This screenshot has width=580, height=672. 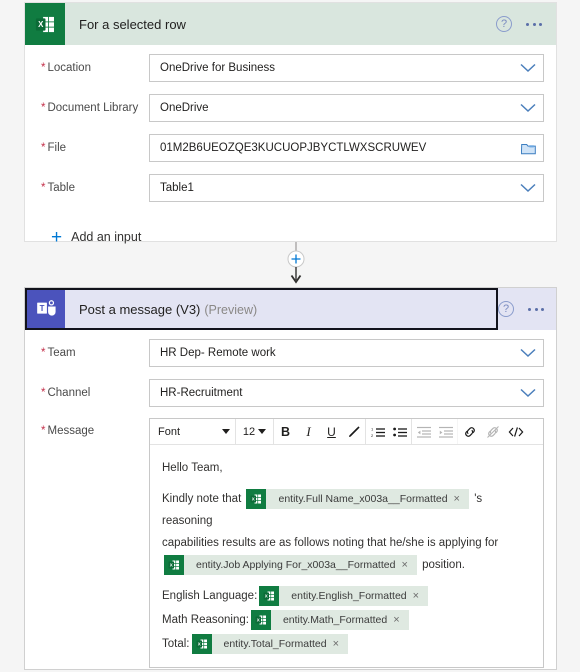 What do you see at coordinates (169, 431) in the screenshot?
I see `font-family-value: Font` at bounding box center [169, 431].